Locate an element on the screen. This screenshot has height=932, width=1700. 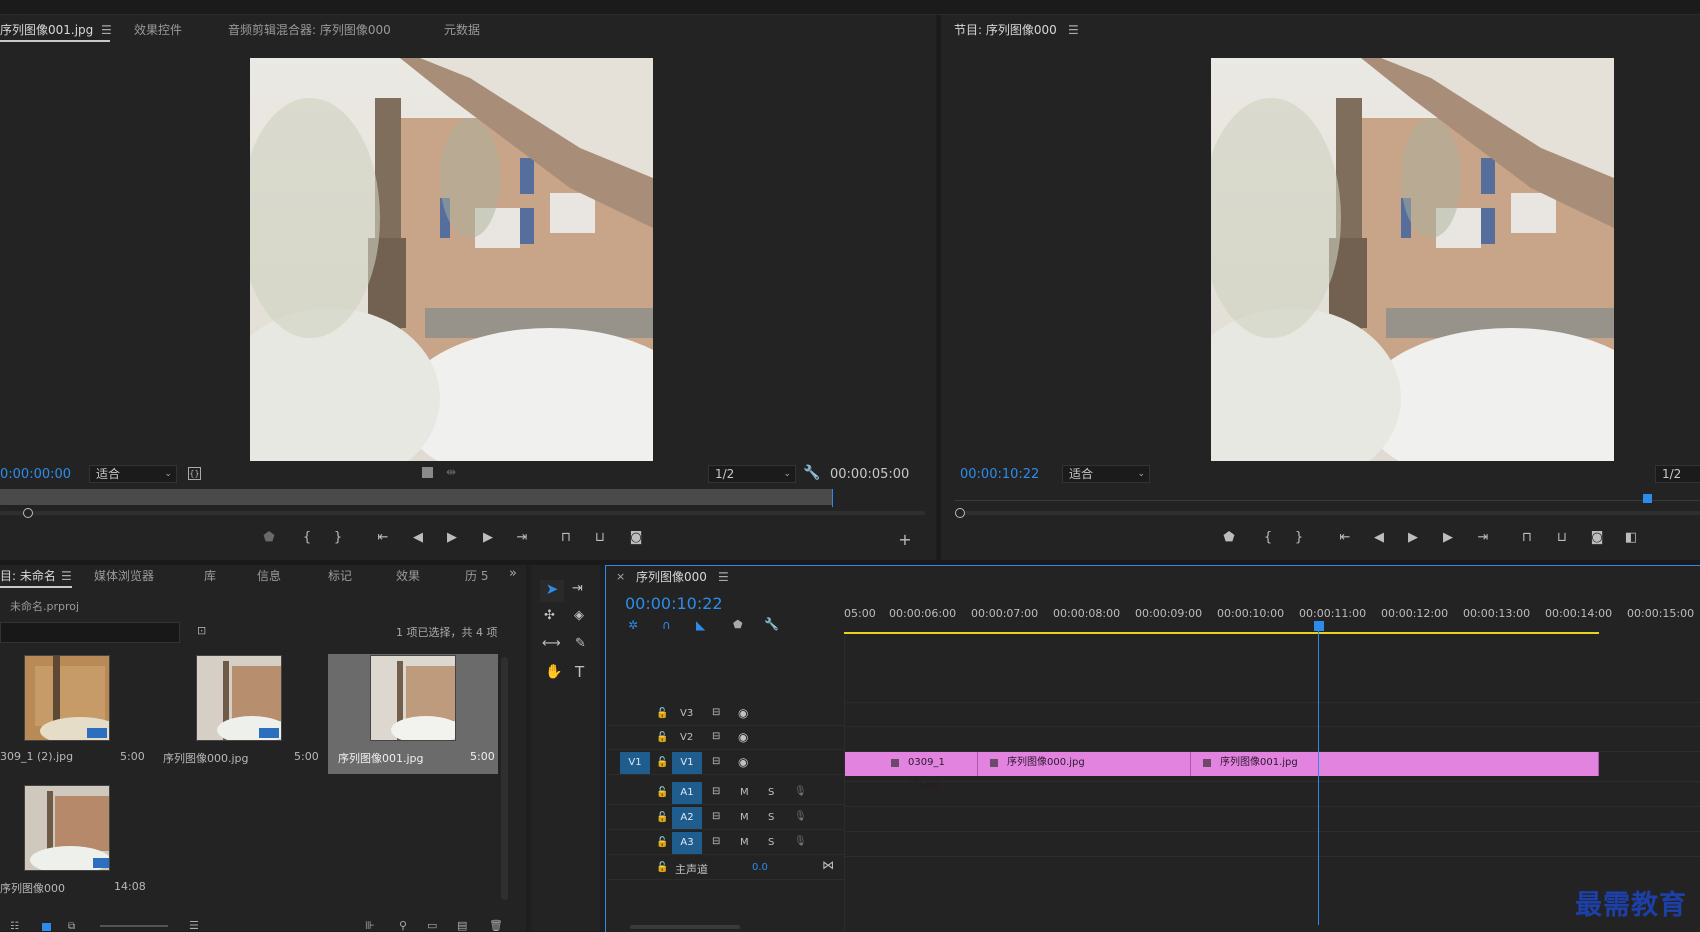
timeline-playhead-line is located at coordinates (1318, 777).